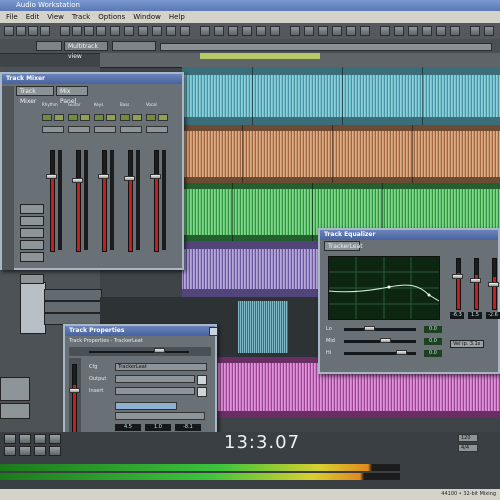 This screenshot has height=500, width=500. I want to click on eq-tab: TrackerLeat, so click(343, 246).